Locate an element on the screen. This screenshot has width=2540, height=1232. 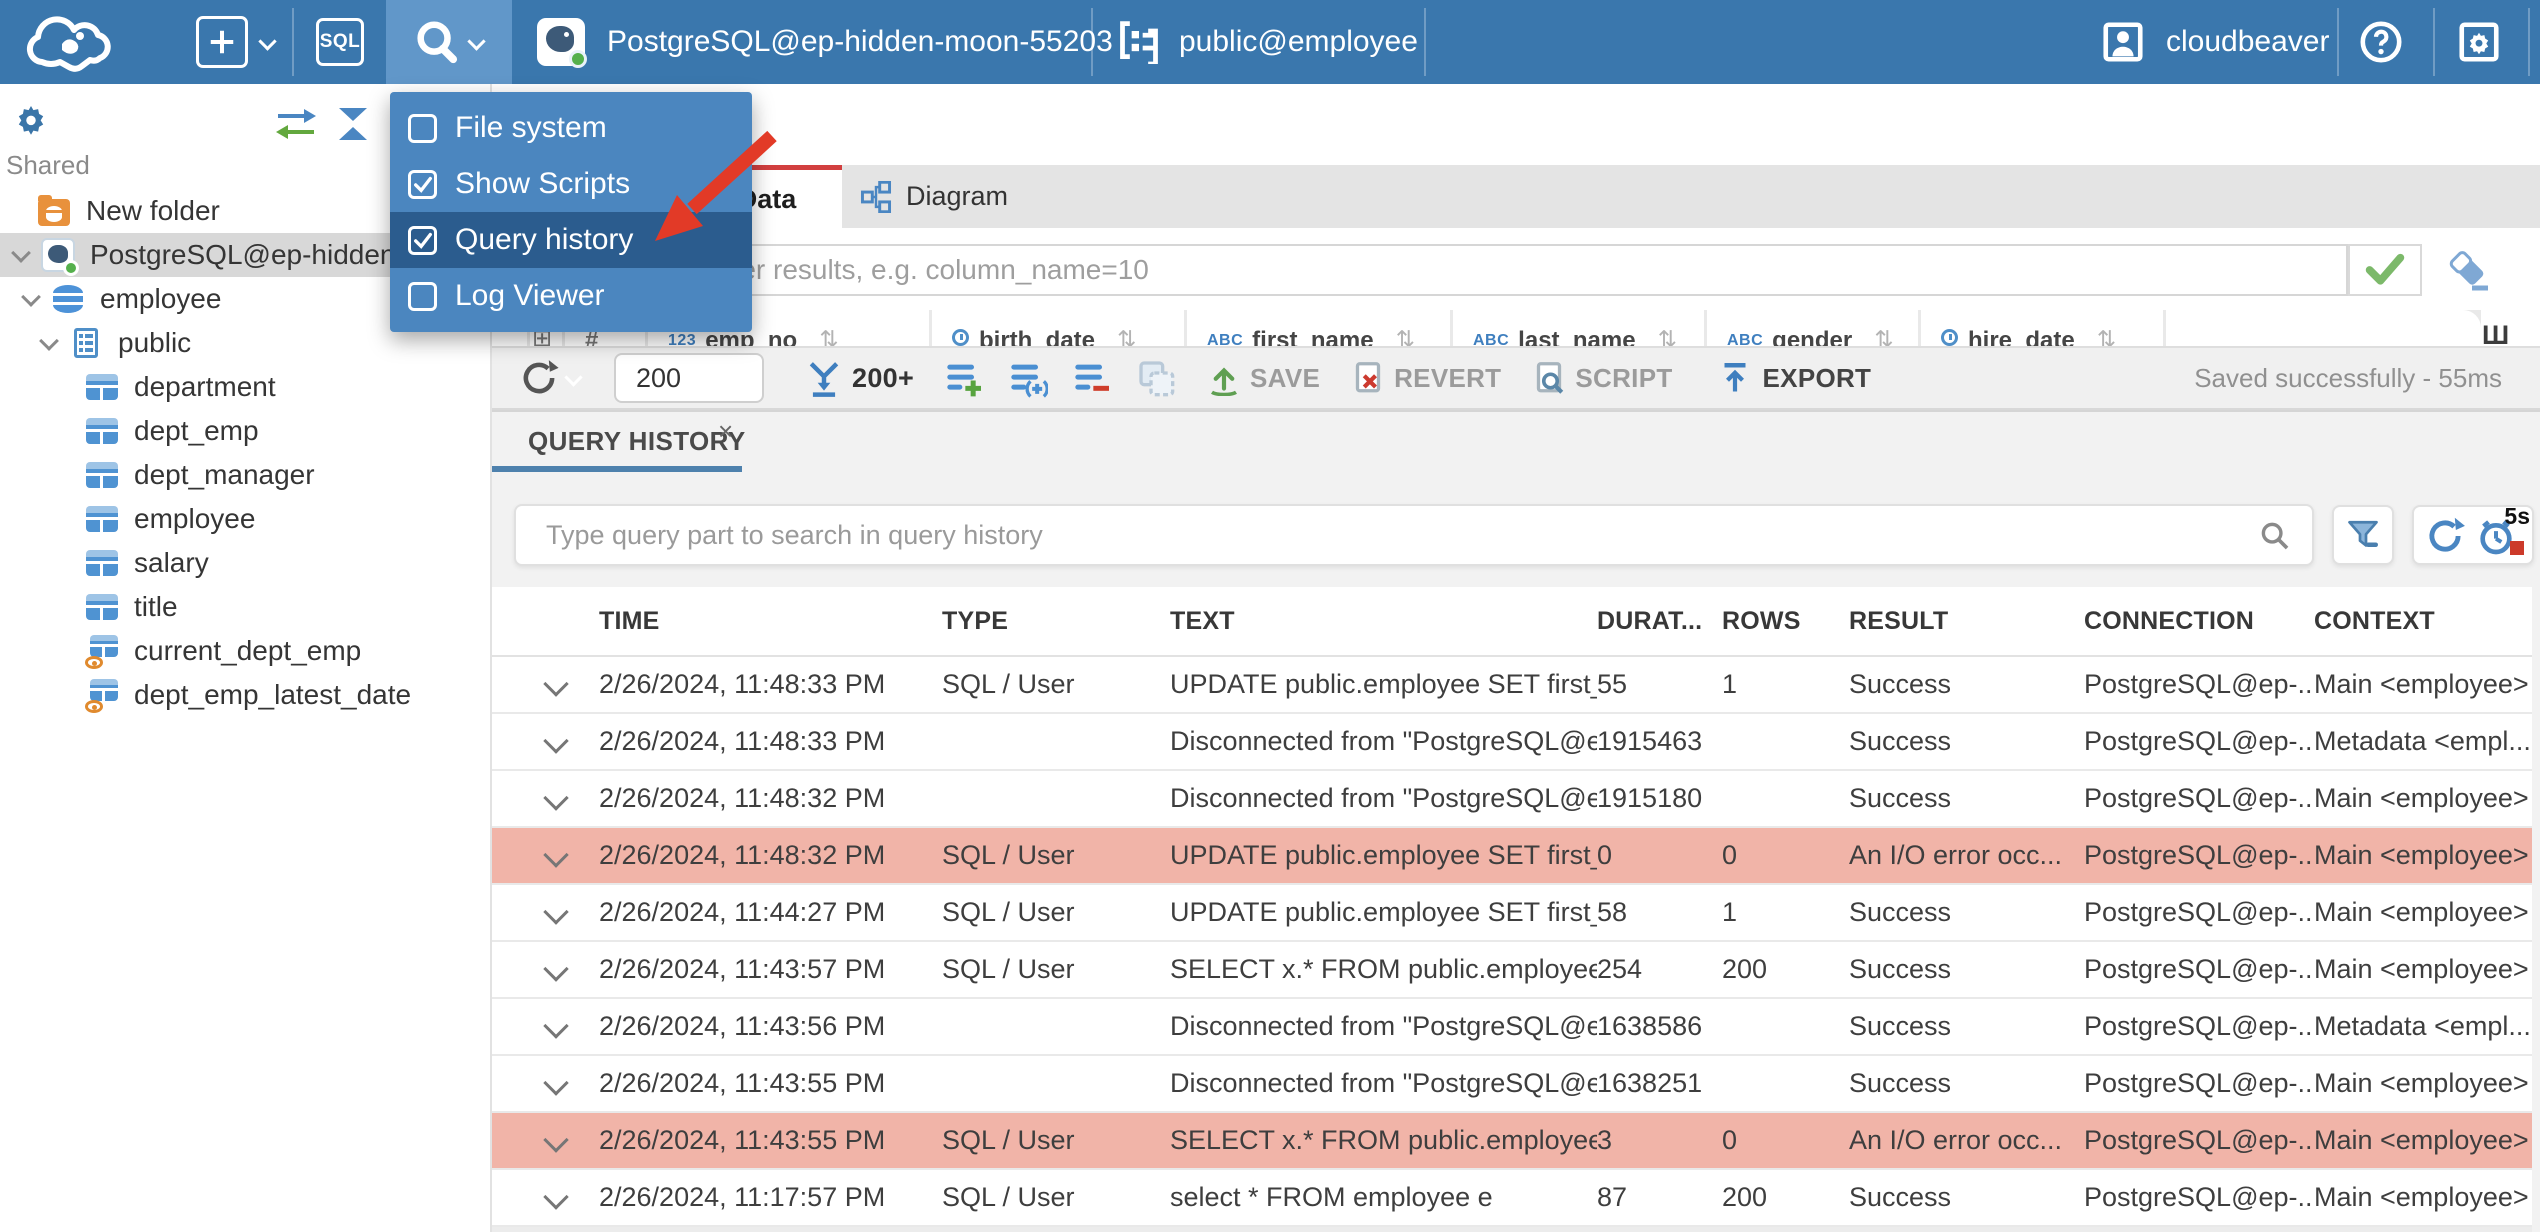
menu-item-query-history: Query history is located at coordinates (571, 240).